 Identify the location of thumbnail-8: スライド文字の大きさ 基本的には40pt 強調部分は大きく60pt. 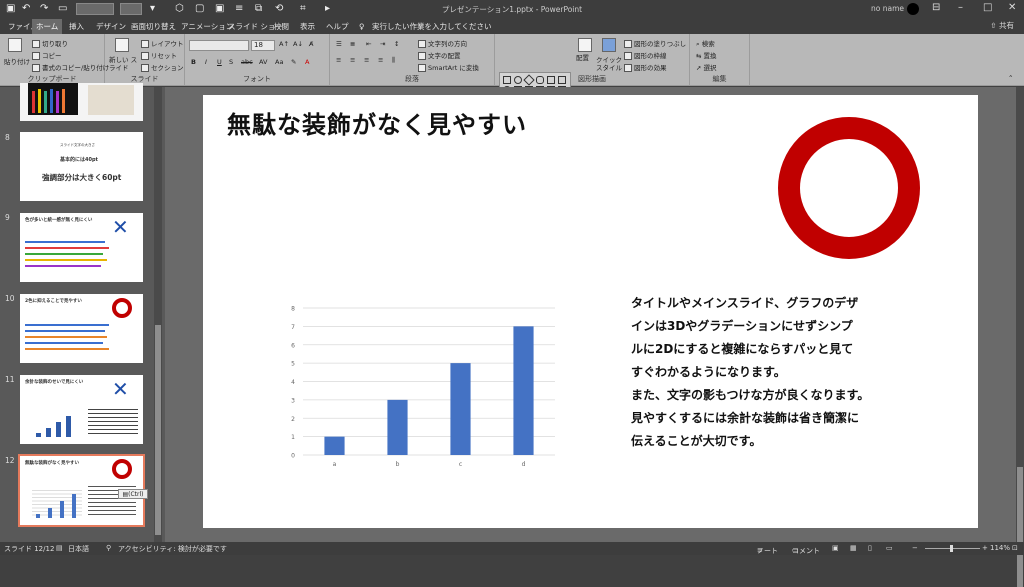
(81, 166).